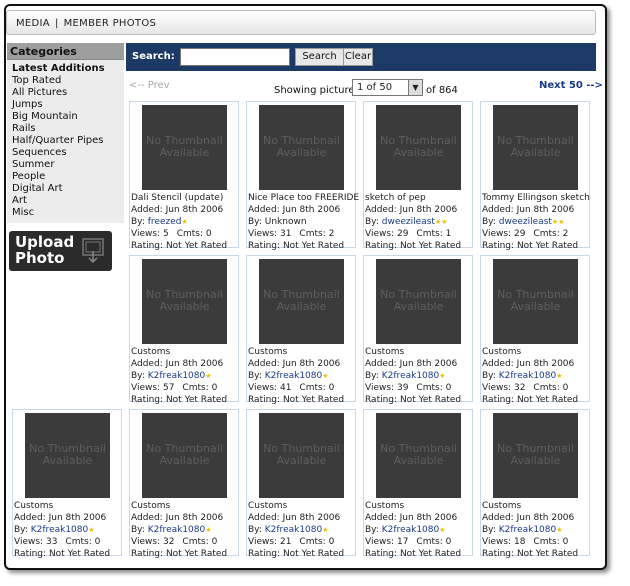 Image resolution: width=630 pixels, height=586 pixels. Describe the element at coordinates (358, 57) in the screenshot. I see `clear-button: Clear` at that location.